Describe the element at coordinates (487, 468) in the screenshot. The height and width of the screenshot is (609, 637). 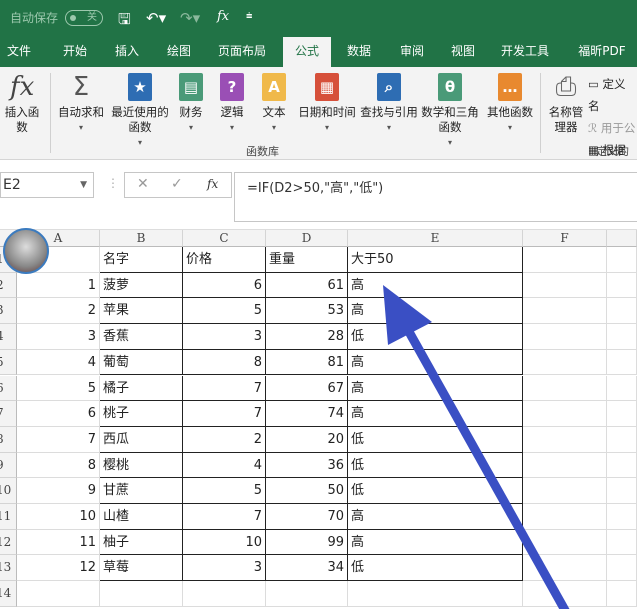
I see `arrow-shaft` at that location.